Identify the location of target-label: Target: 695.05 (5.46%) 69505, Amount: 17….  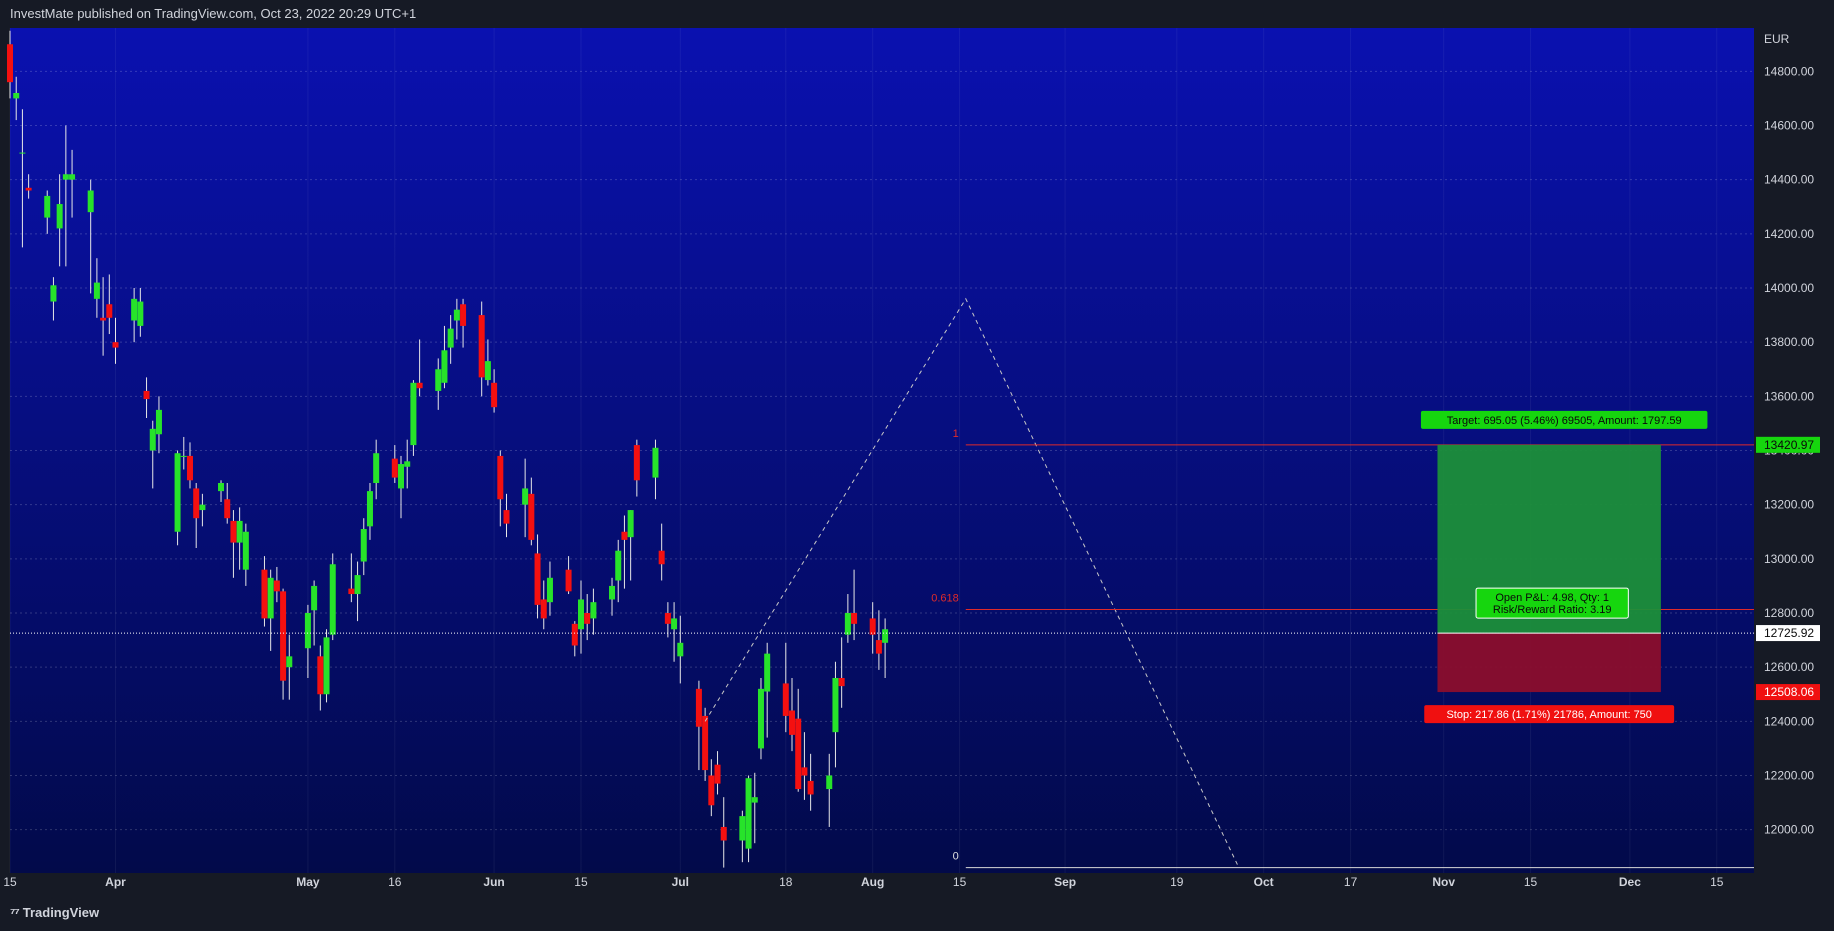
(1564, 419).